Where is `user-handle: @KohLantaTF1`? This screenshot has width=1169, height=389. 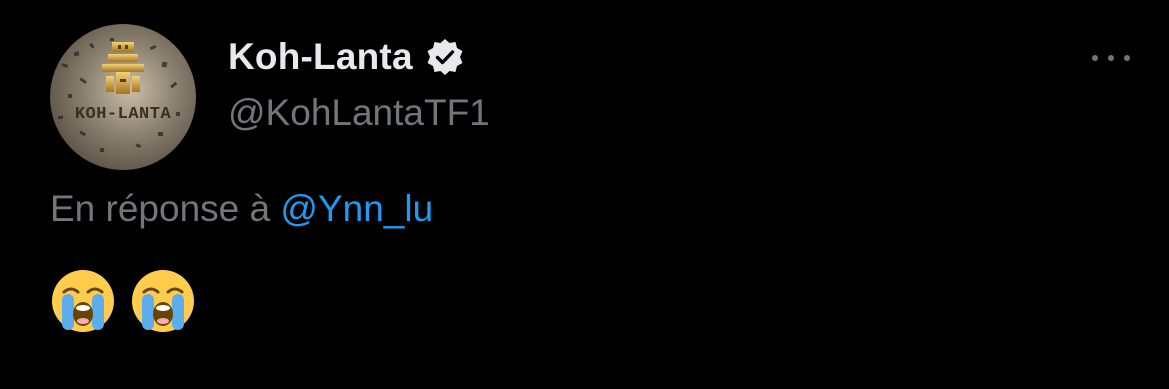
user-handle: @KohLantaTF1 is located at coordinates (359, 113).